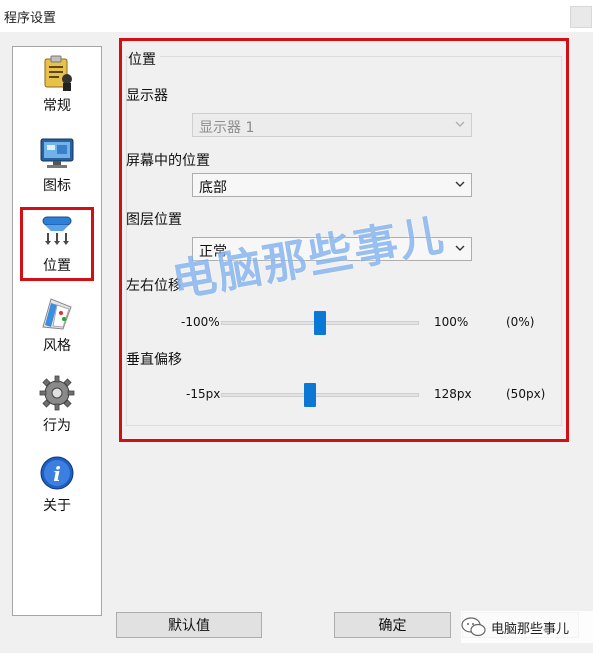 The height and width of the screenshot is (653, 593). Describe the element at coordinates (30, 18) in the screenshot. I see `window-title: 程序设置` at that location.